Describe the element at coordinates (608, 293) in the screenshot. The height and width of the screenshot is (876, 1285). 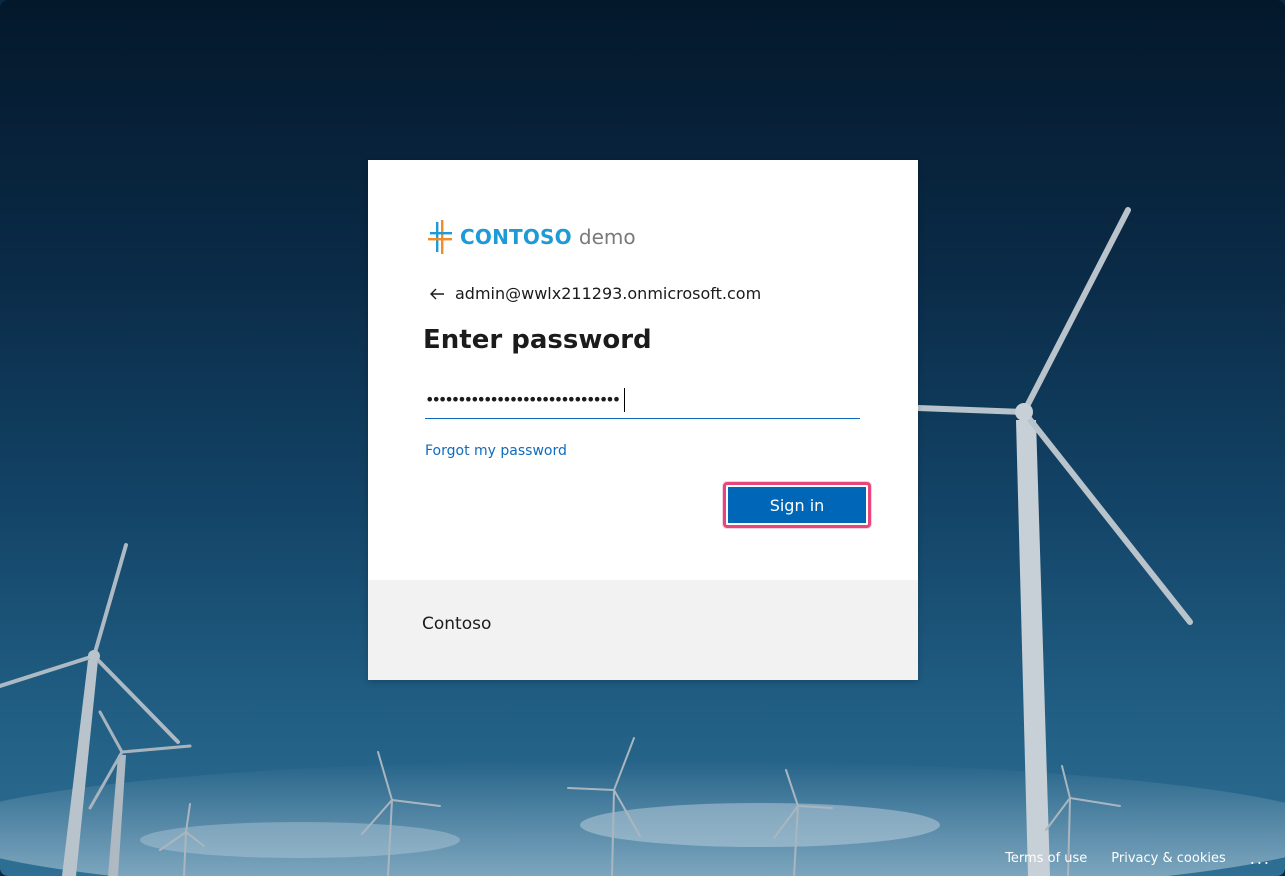
I see `account-email: admin@wwlx211293.onmicrosoft.com` at that location.